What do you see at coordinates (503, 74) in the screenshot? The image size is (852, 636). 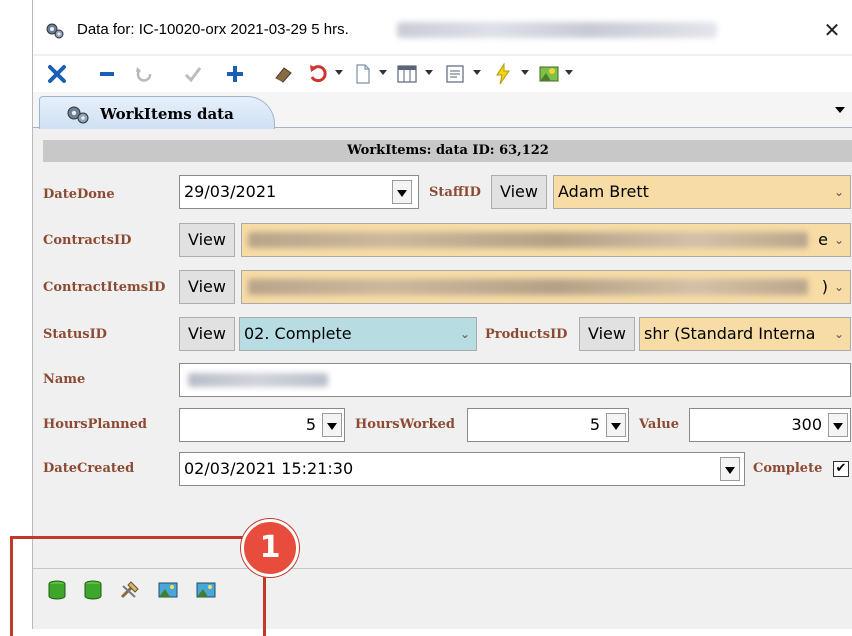 I see `lightning-icon` at bounding box center [503, 74].